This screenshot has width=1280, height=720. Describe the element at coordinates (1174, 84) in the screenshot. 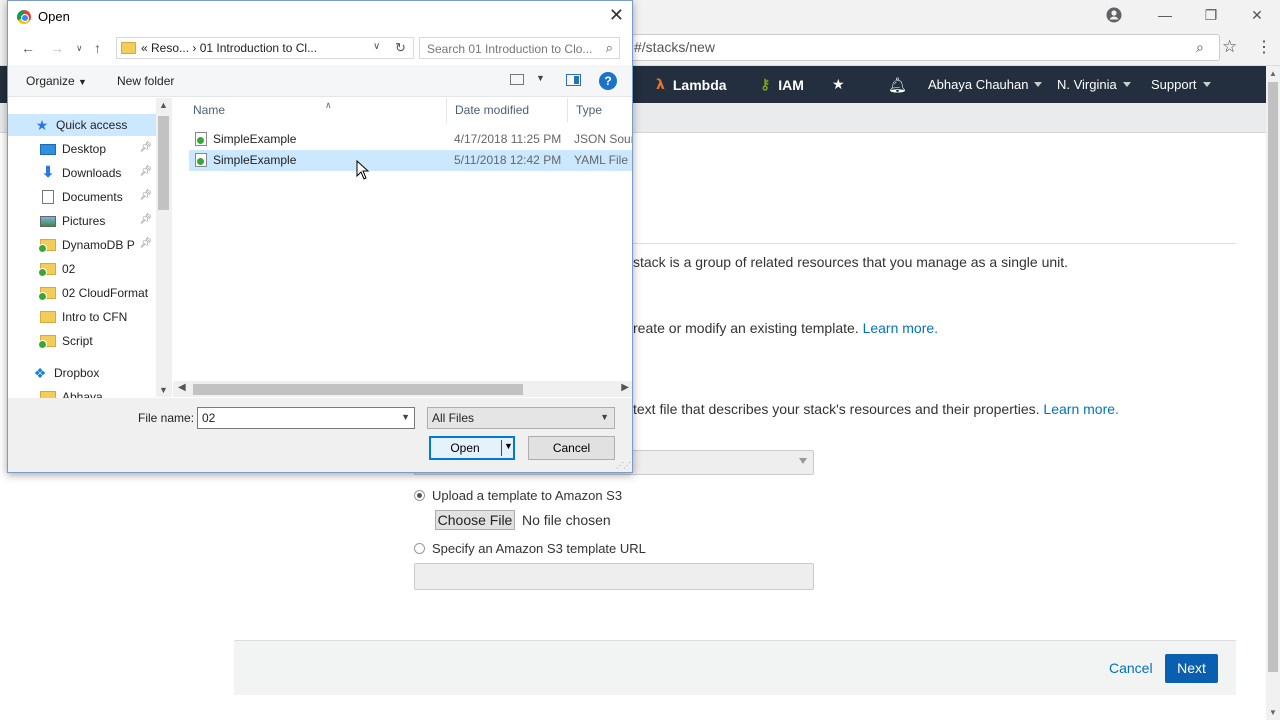

I see `support-label: Support` at that location.